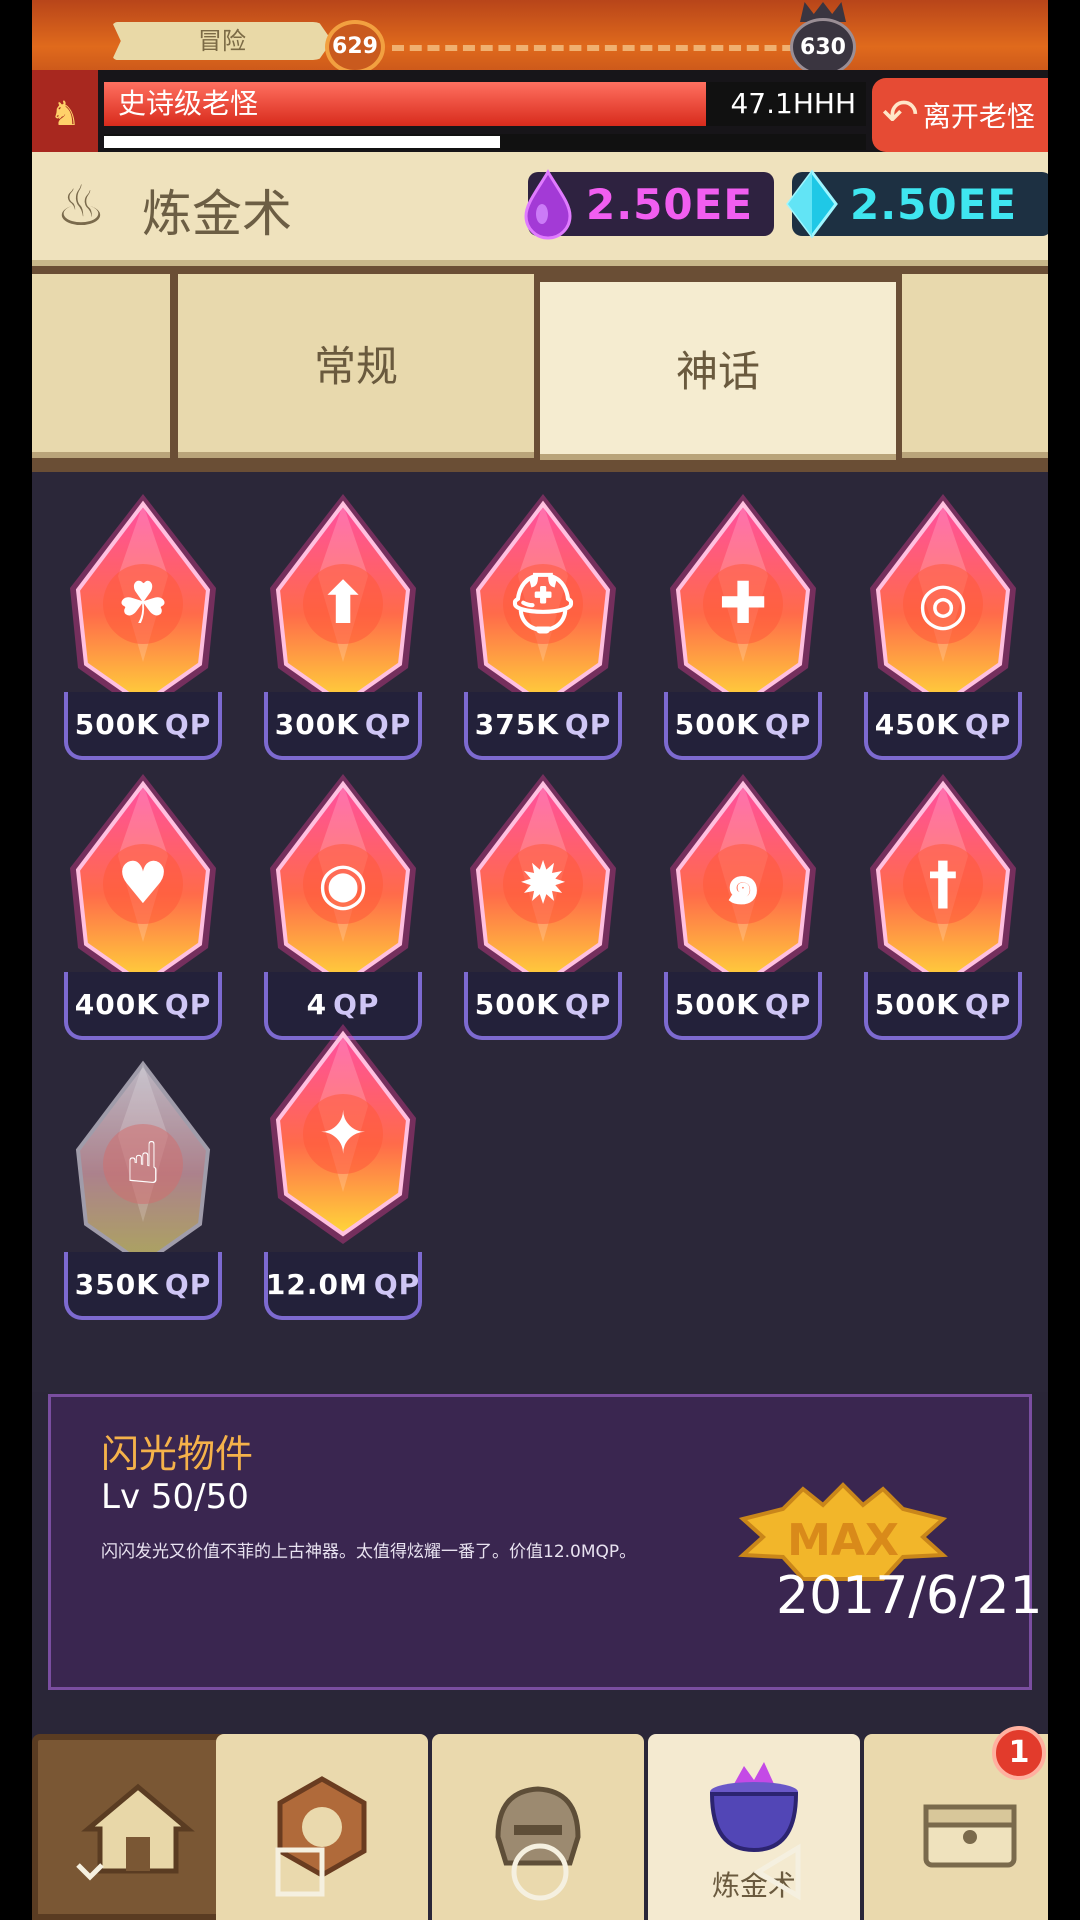 This screenshot has width=1080, height=1920. Describe the element at coordinates (369, 1552) in the screenshot. I see `artifact-description: 闪闪发光又价值不菲的上古神器。太值得炫耀一番了。价值12.0MQP。` at that location.